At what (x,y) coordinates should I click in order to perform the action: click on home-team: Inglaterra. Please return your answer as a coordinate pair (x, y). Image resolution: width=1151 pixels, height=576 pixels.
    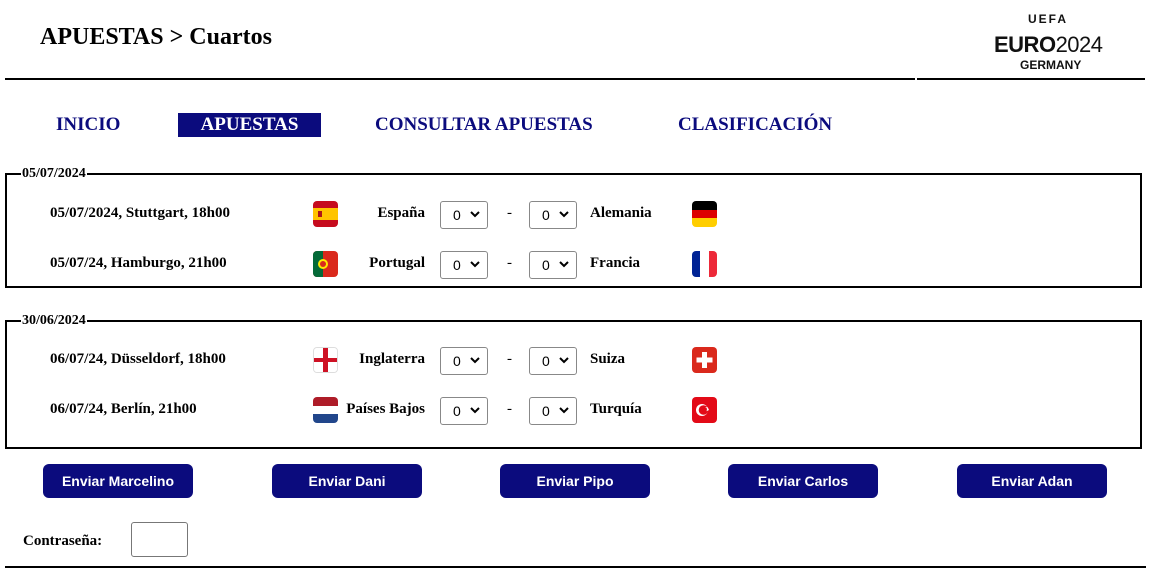
    Looking at the image, I should click on (392, 359).